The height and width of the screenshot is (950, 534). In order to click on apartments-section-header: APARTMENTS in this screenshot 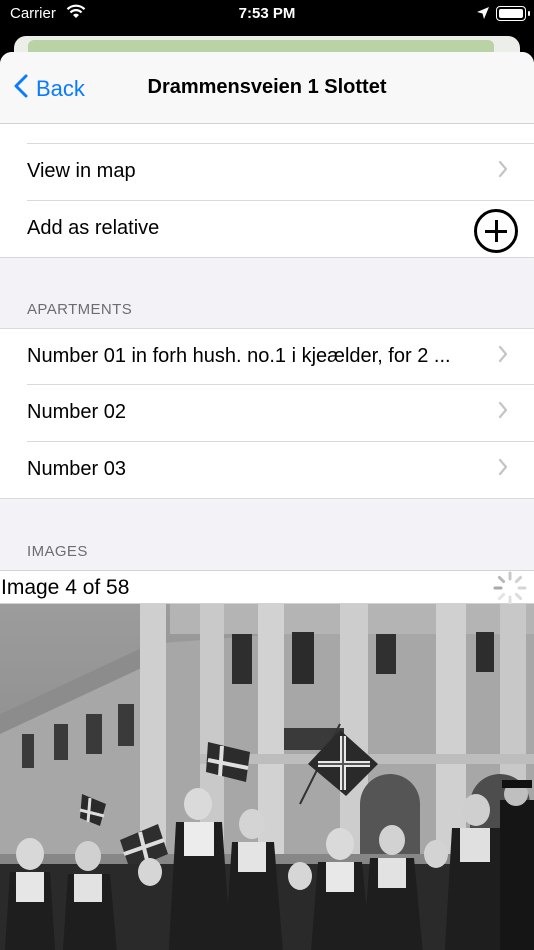, I will do `click(80, 309)`.